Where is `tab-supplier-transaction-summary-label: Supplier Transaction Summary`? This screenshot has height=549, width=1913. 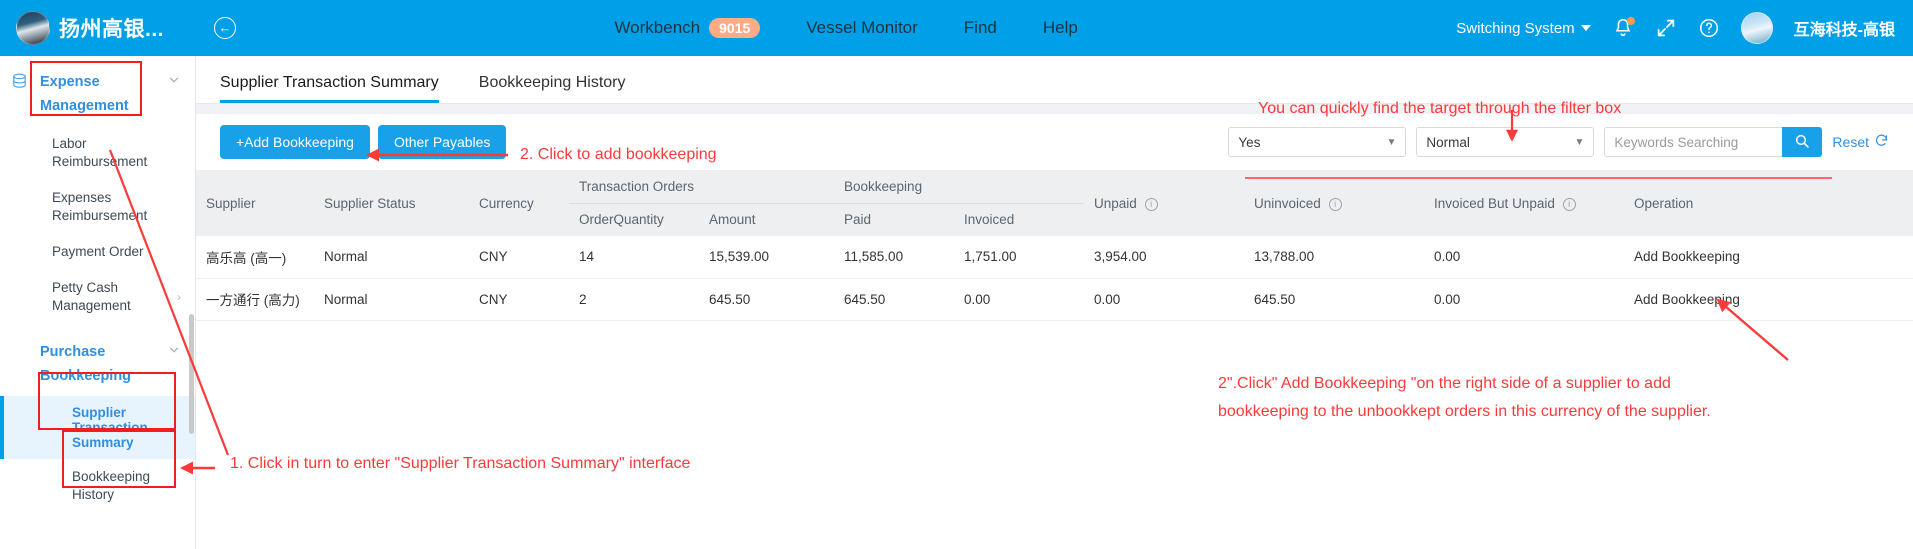
tab-supplier-transaction-summary-label: Supplier Transaction Summary is located at coordinates (329, 82).